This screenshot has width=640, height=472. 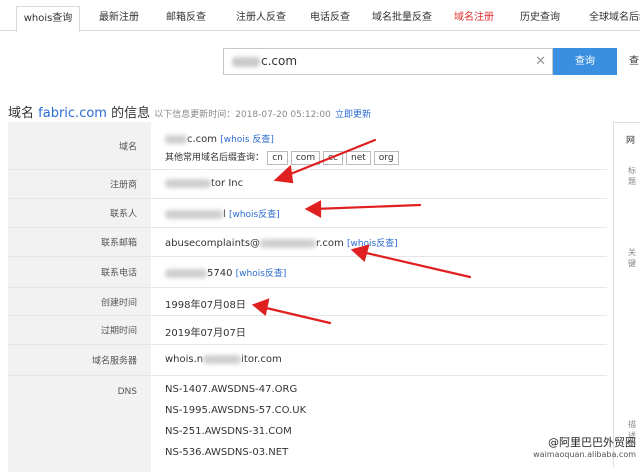 What do you see at coordinates (361, 231) in the screenshot?
I see `annotation-arrows` at bounding box center [361, 231].